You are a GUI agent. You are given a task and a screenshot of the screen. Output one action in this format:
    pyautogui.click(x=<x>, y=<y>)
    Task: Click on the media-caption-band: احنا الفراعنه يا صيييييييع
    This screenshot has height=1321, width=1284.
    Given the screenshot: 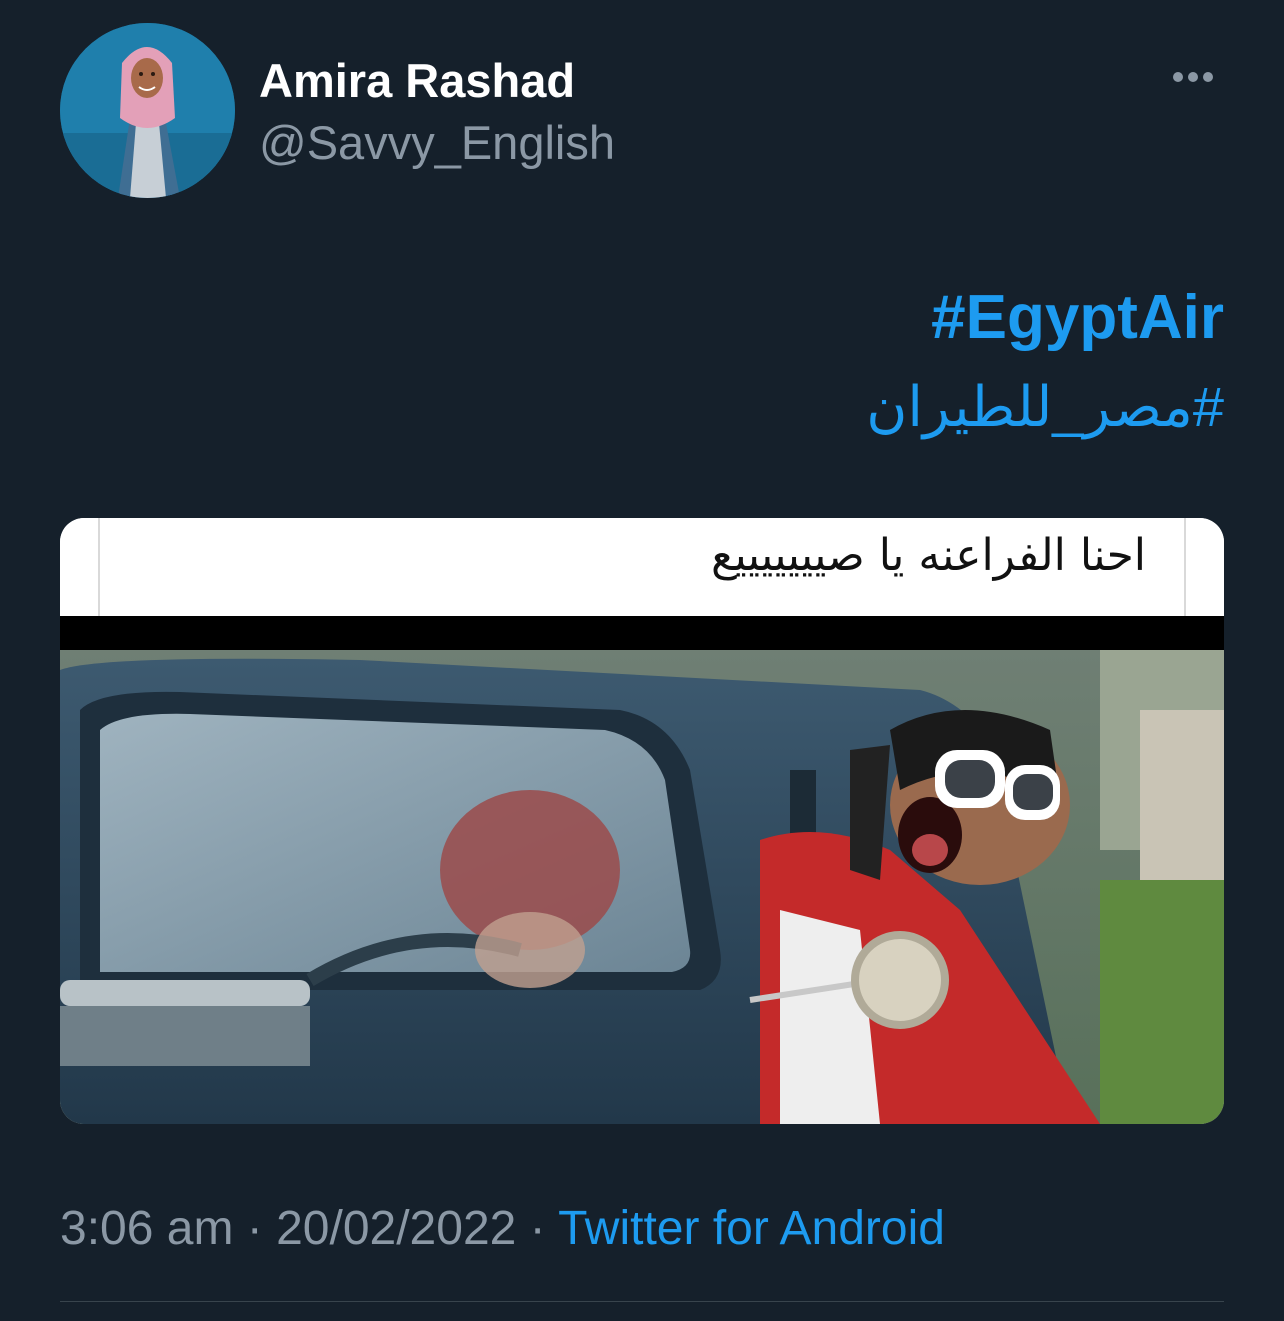 What is the action you would take?
    pyautogui.click(x=642, y=567)
    